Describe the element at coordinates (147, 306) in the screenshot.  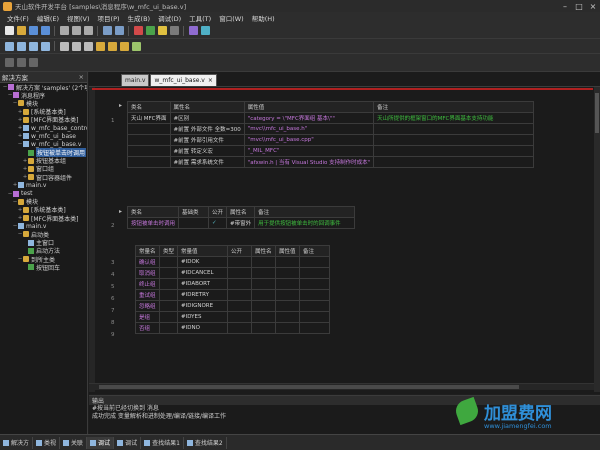
I see `table-cell: 忽略组` at that location.